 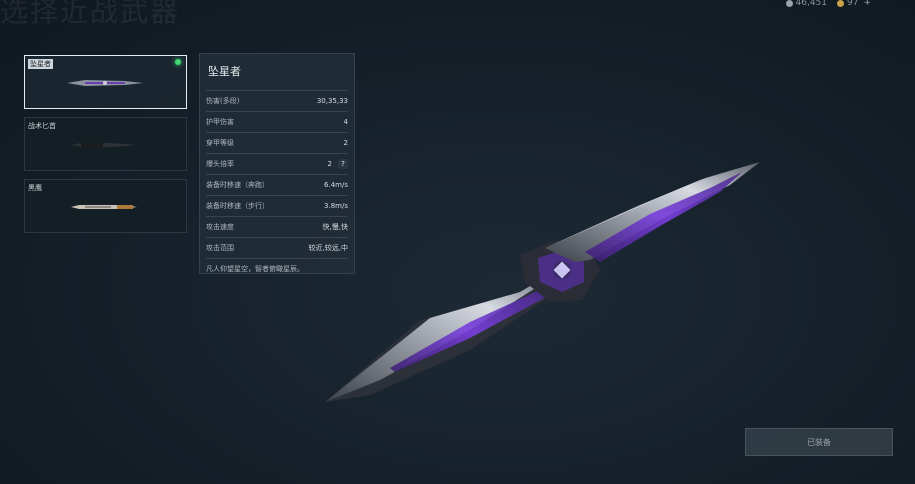 What do you see at coordinates (819, 442) in the screenshot?
I see `equipped-button: 已装备` at bounding box center [819, 442].